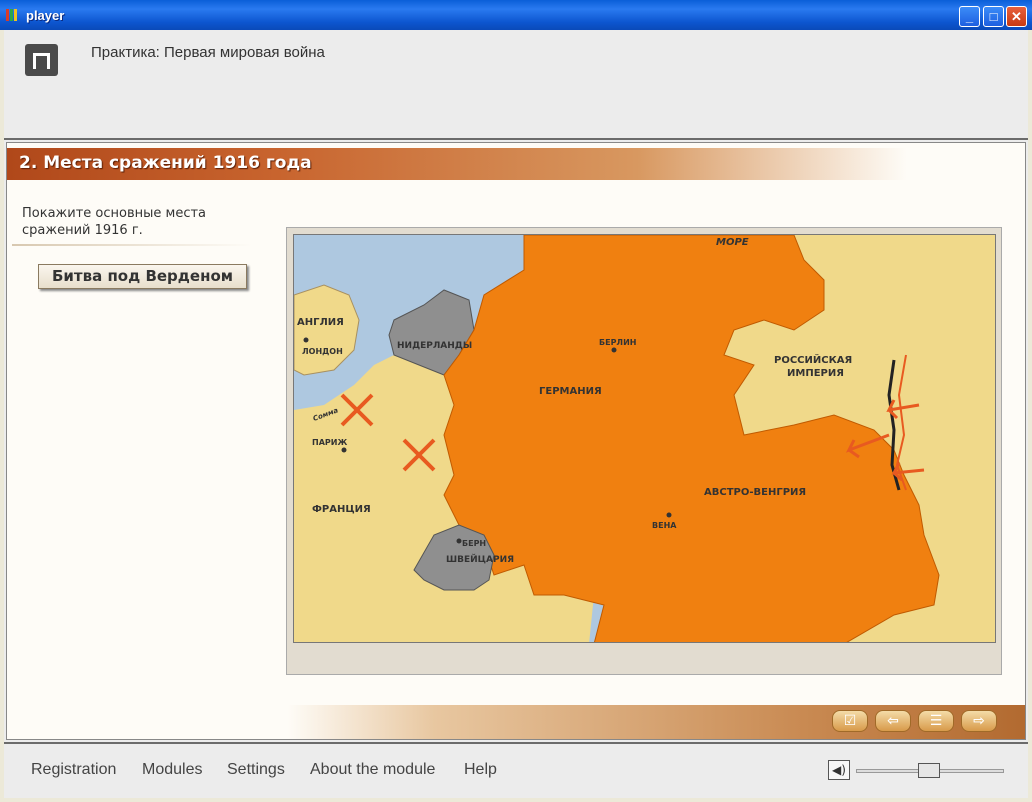  Describe the element at coordinates (1016, 16) in the screenshot. I see `close-button: ✕` at that location.